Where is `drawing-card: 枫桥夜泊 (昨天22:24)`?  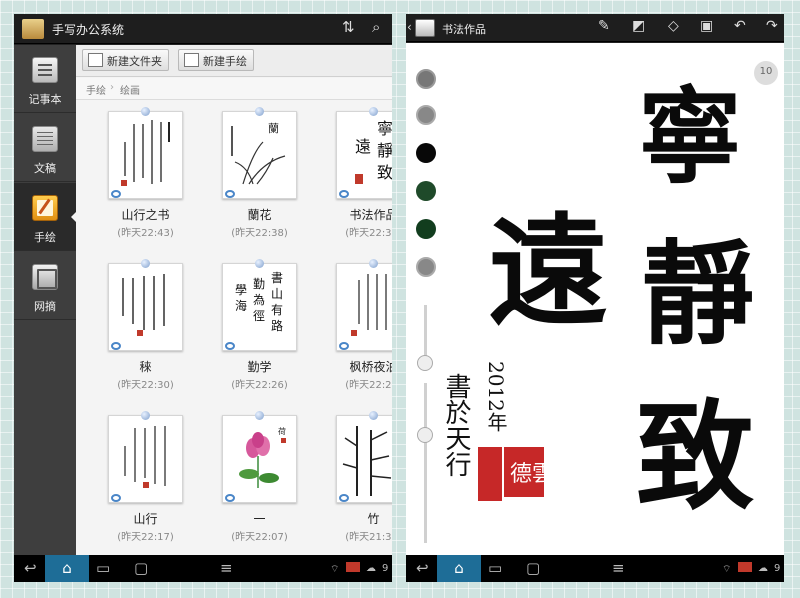 drawing-card: 枫桥夜泊 (昨天22:24) is located at coordinates (364, 331).